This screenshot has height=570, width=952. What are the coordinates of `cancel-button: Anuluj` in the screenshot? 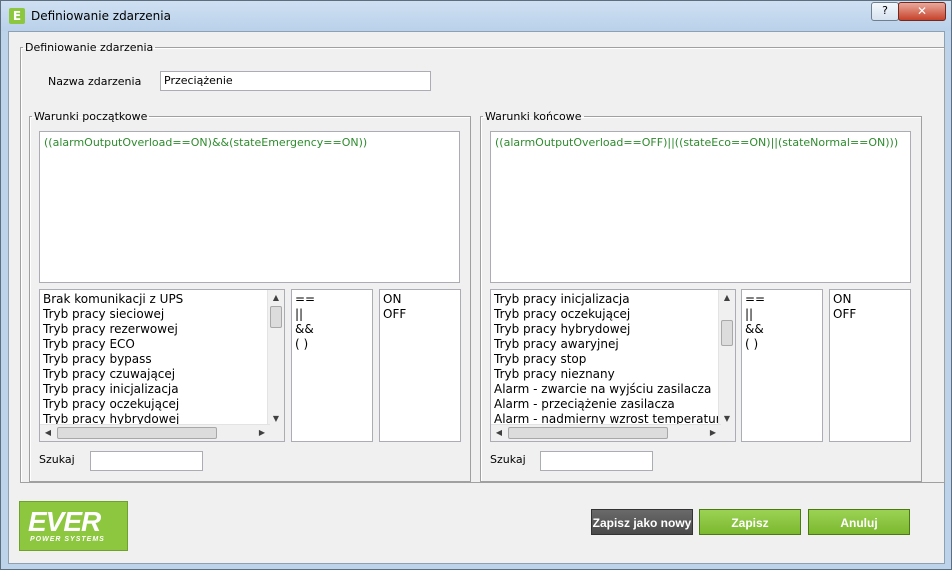 It's located at (859, 522).